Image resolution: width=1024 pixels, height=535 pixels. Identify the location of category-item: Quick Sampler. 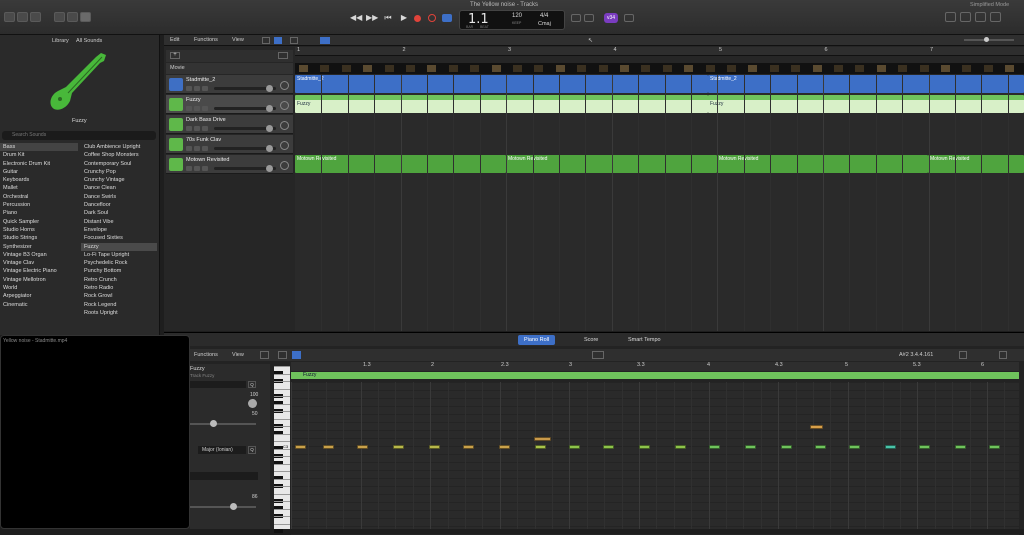
(39, 222).